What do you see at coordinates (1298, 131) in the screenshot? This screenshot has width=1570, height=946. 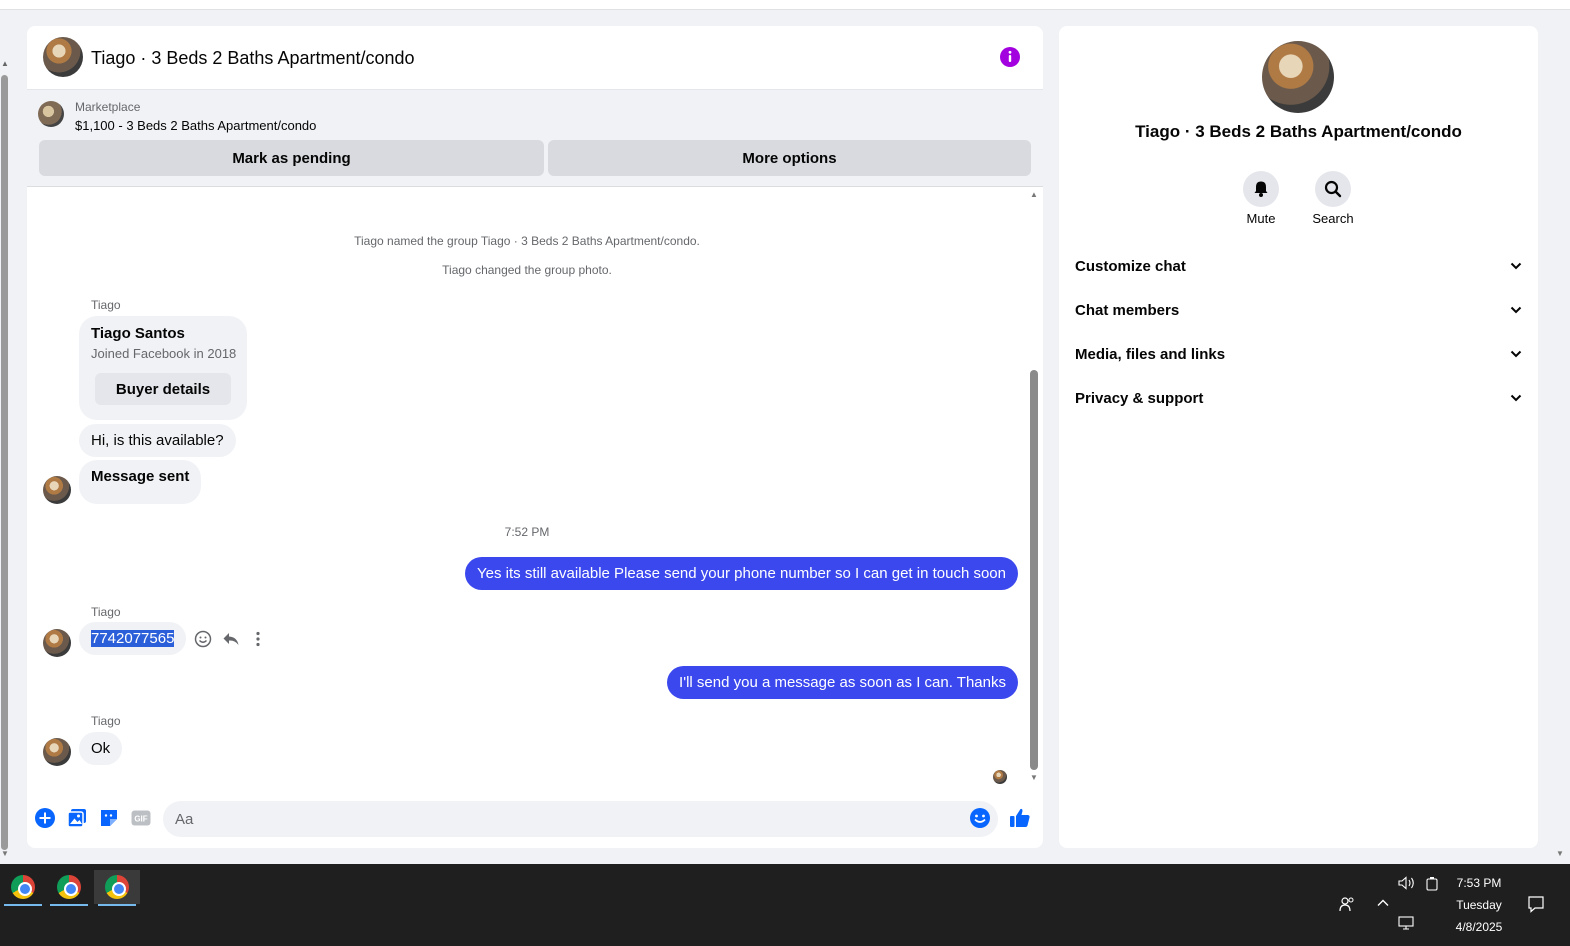 I see `info-title: Tiago · 3 Beds 2 Baths Apartment/condo` at bounding box center [1298, 131].